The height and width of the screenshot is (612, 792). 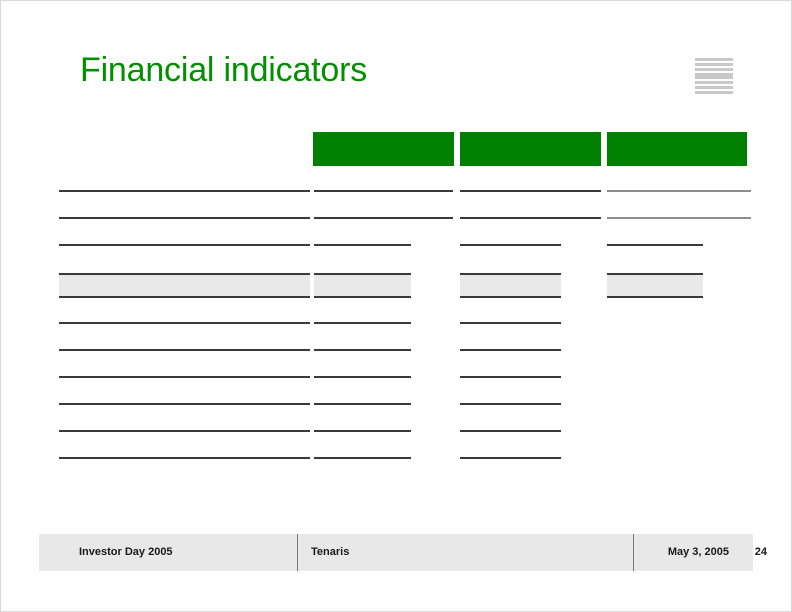 What do you see at coordinates (126, 552) in the screenshot?
I see `footer-event-label: Investor Day 2005` at bounding box center [126, 552].